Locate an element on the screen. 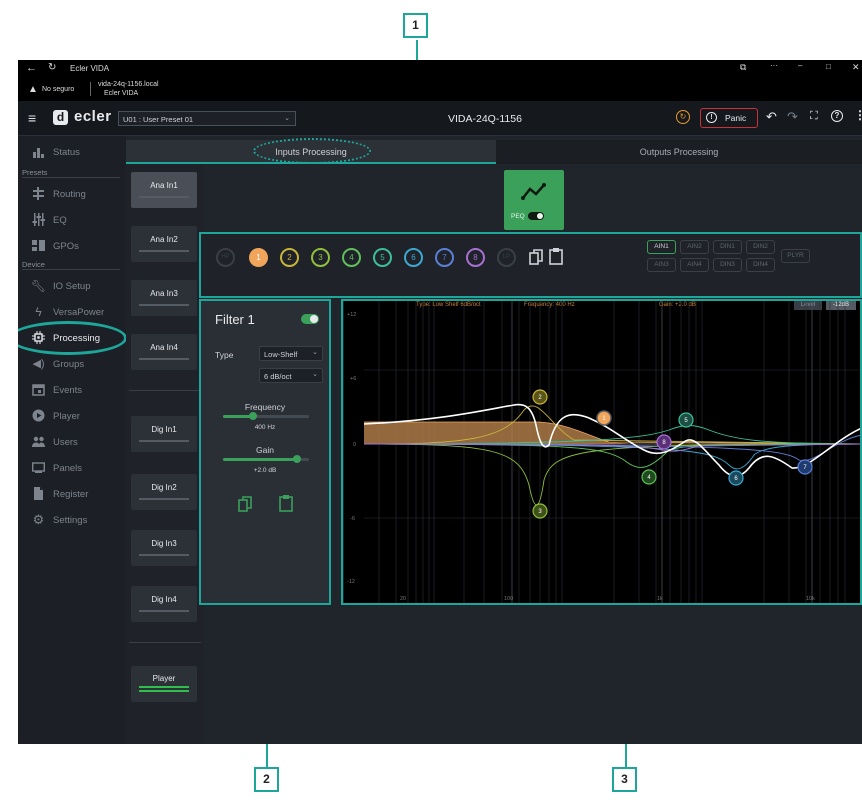 This screenshot has width=862, height=800. player-meter is located at coordinates (164, 691).